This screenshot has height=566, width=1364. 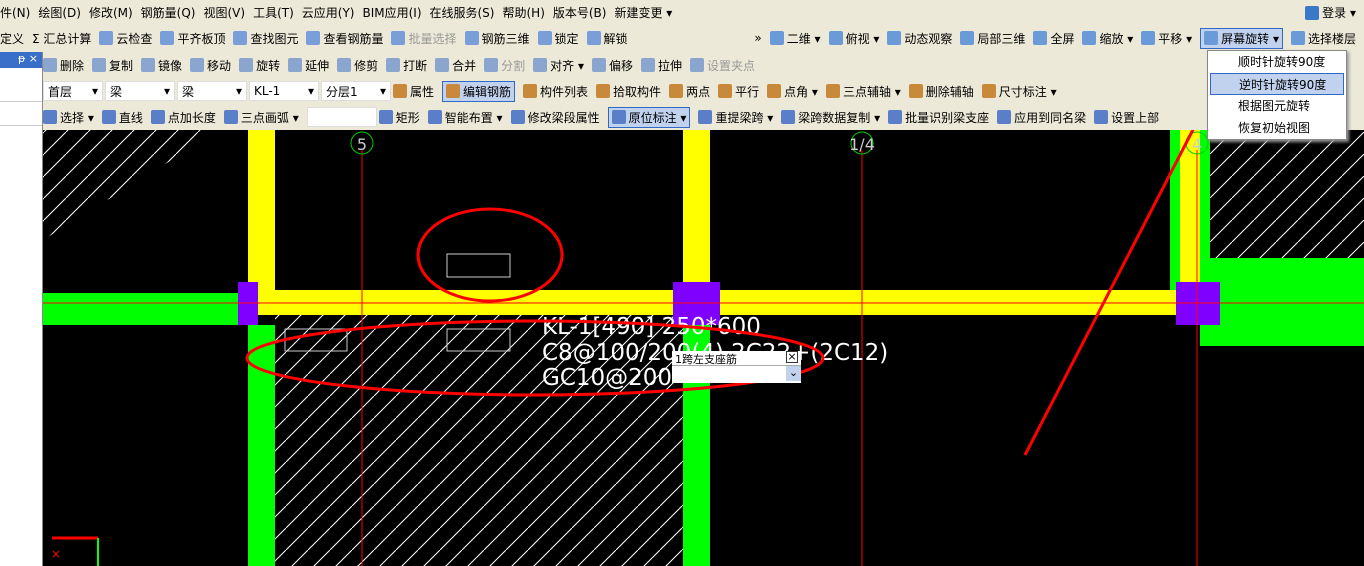 I want to click on view-item-9: 选择楼层, so click(x=1323, y=38).